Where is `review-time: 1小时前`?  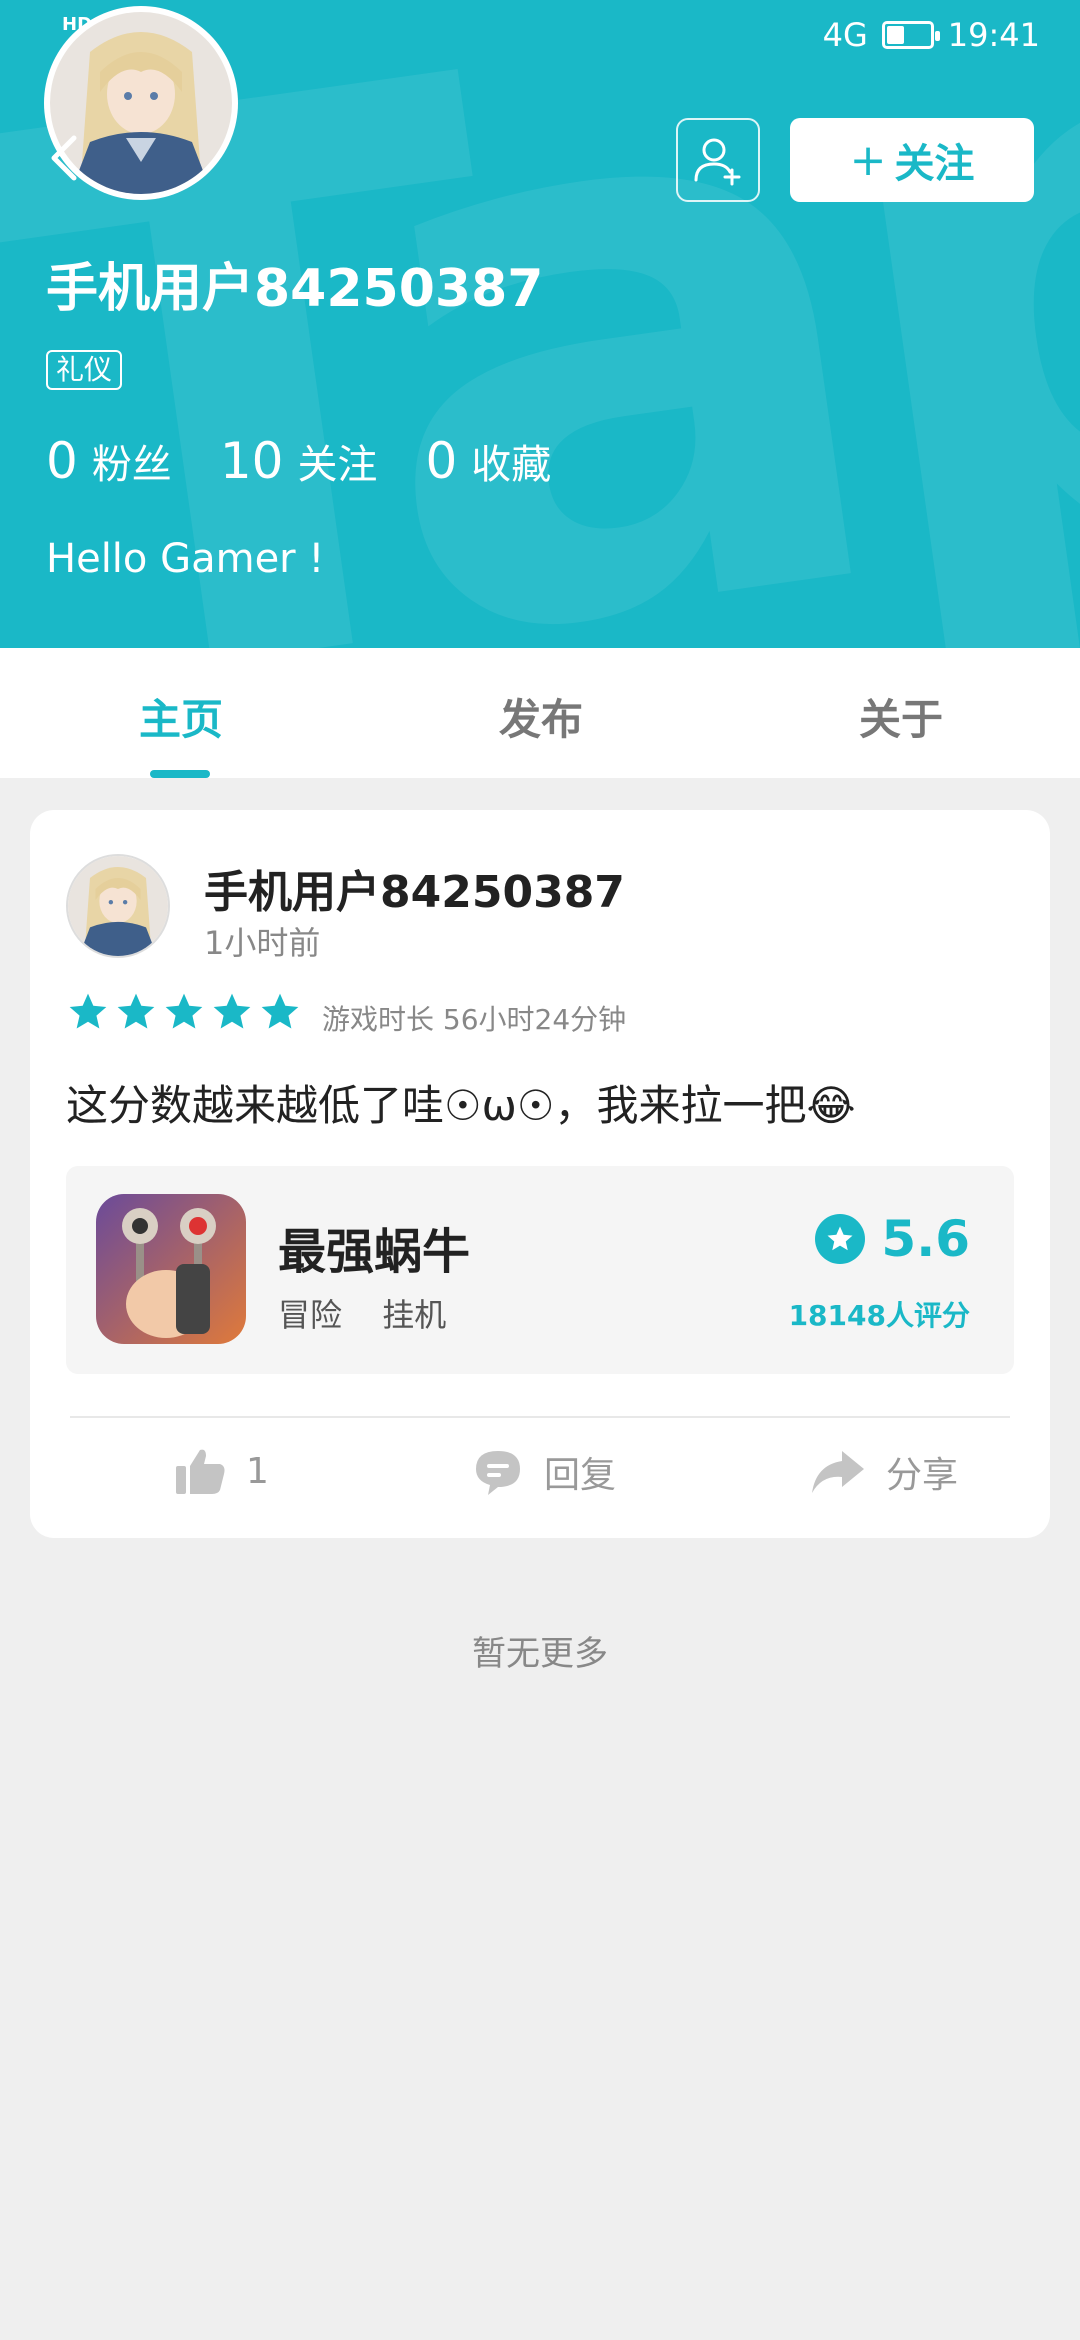 review-time: 1小时前 is located at coordinates (262, 943).